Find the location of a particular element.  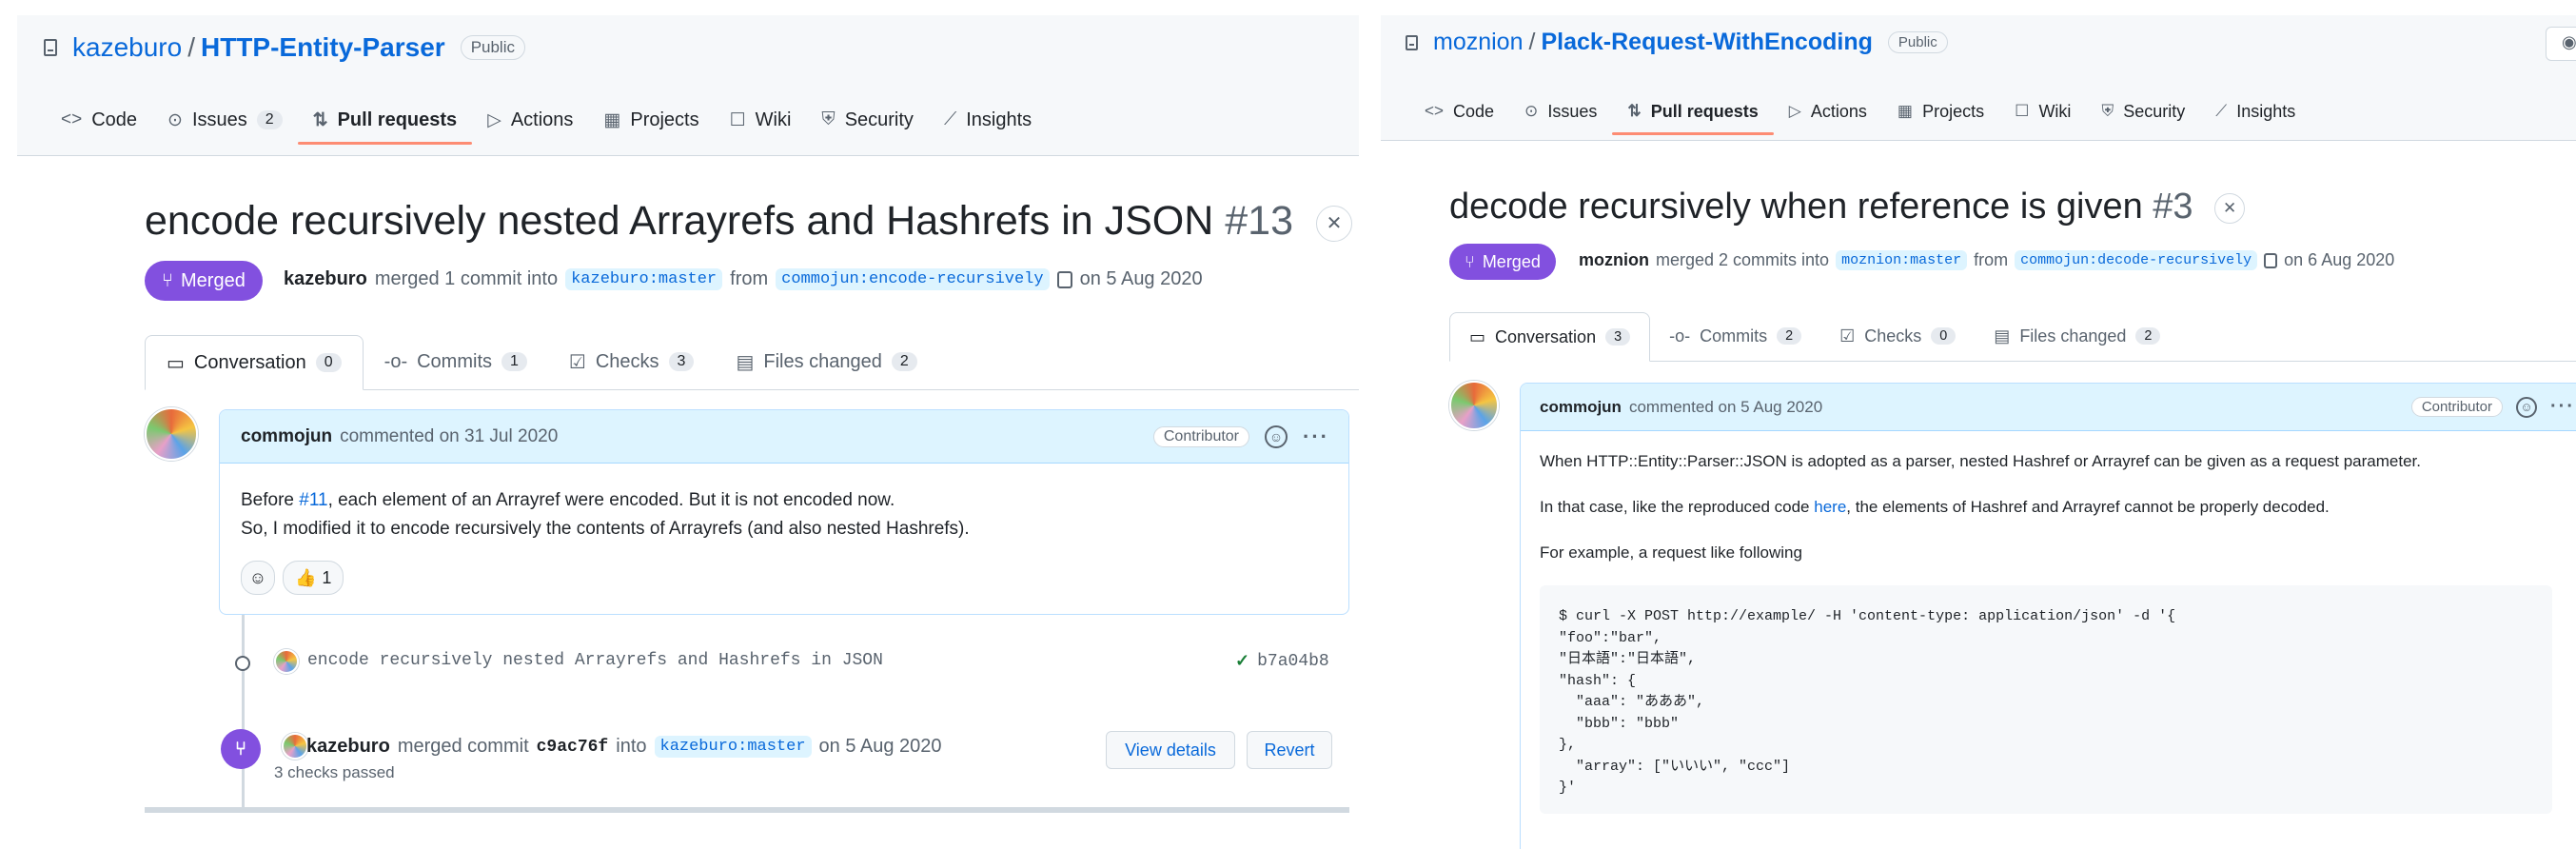

view-details-button: View details is located at coordinates (1170, 750).